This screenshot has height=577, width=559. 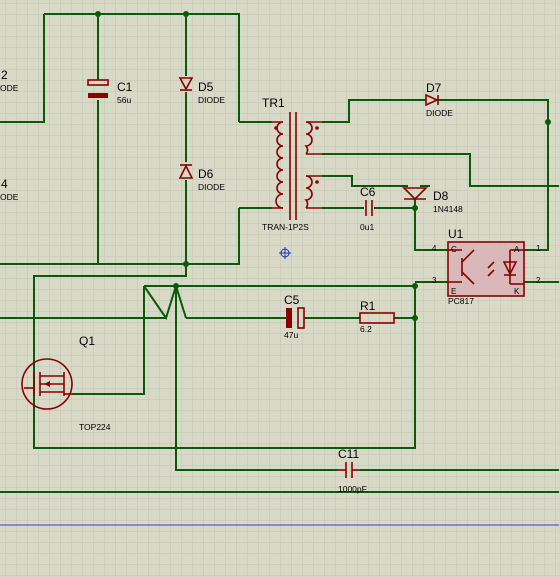 I want to click on partial-ref-top: 2, so click(x=4, y=75).